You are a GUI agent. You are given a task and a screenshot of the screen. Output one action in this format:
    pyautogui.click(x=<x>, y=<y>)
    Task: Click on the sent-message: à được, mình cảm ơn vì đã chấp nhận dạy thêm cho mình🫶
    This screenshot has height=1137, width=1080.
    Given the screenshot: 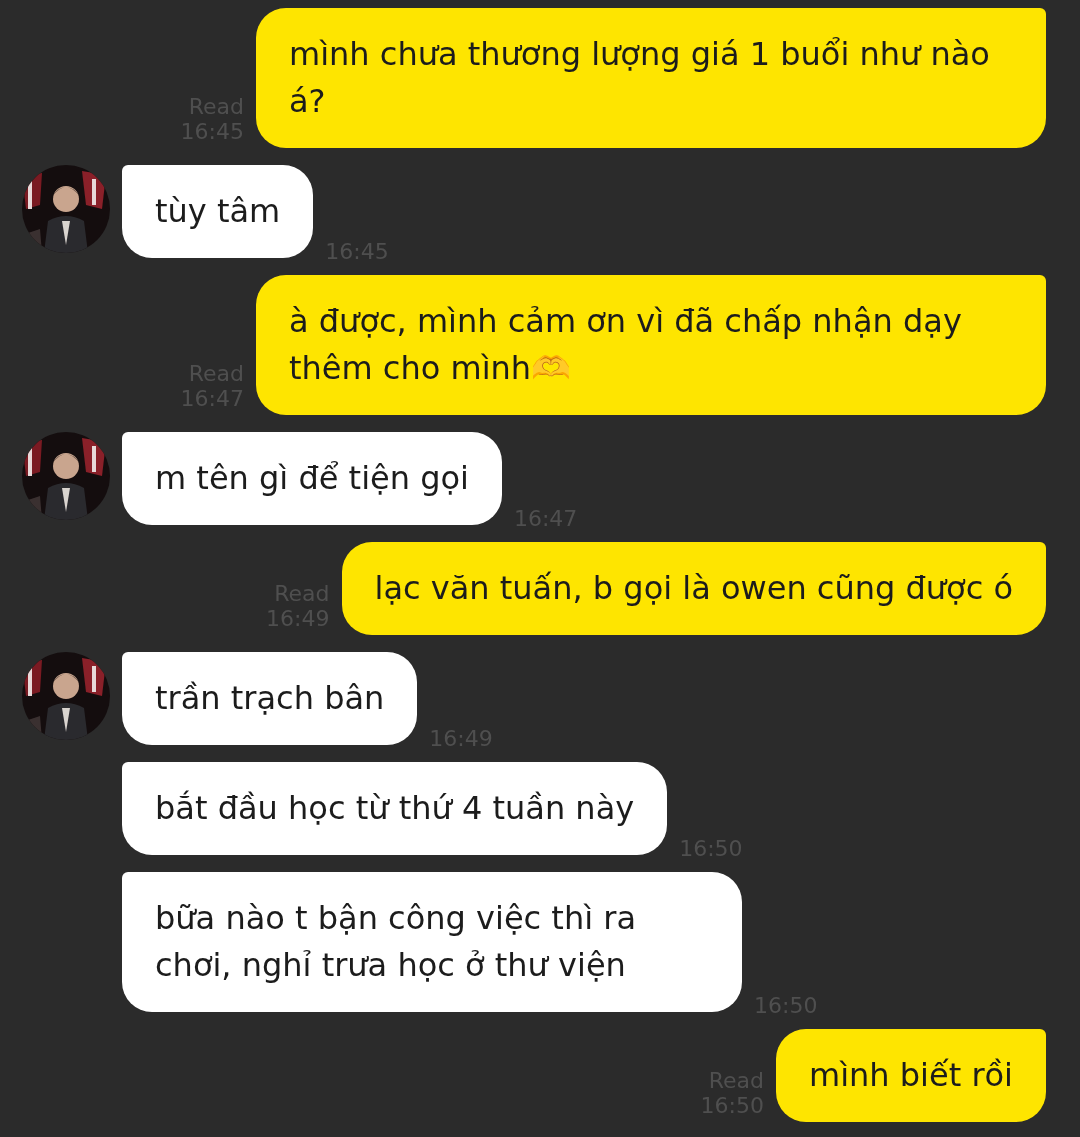 What is the action you would take?
    pyautogui.click(x=651, y=345)
    